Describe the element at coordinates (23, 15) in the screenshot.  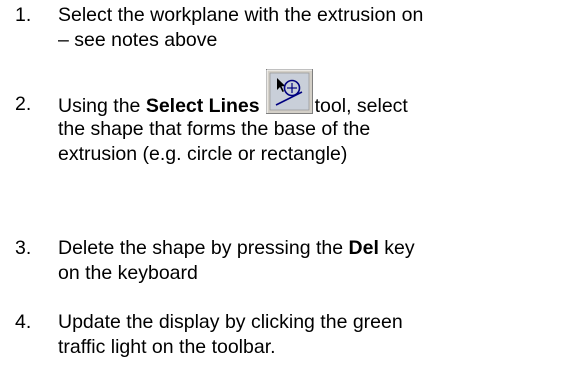
I see `step-number: 1.` at that location.